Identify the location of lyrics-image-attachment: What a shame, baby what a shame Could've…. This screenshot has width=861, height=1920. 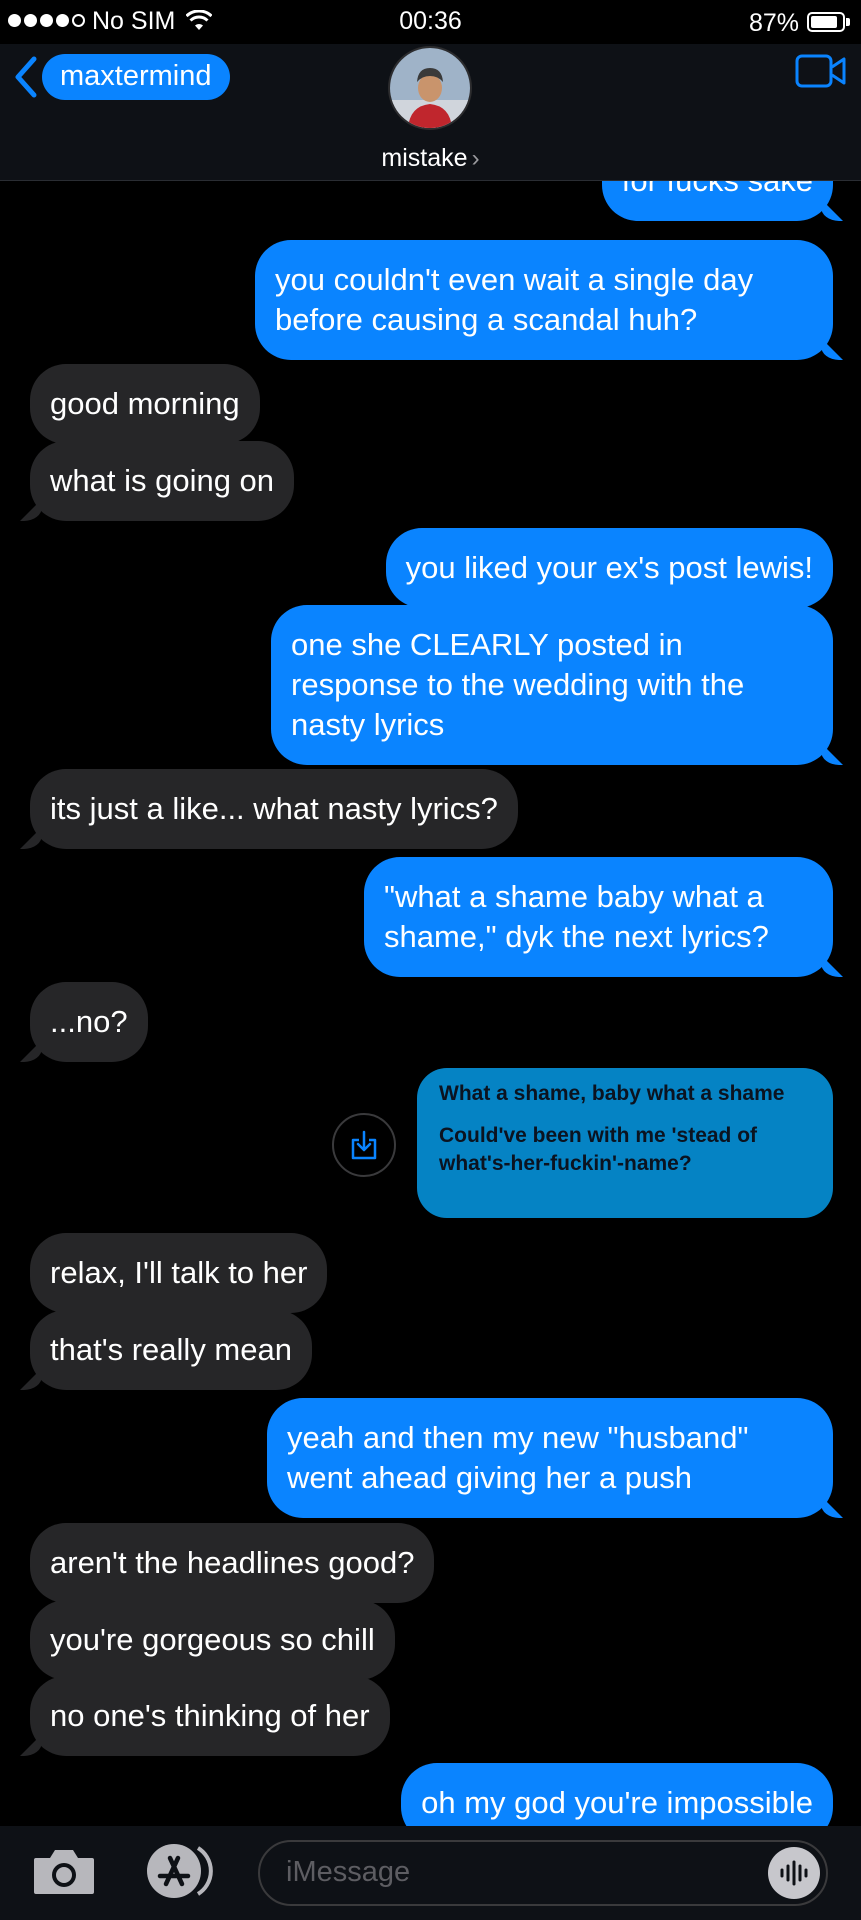
(625, 1143).